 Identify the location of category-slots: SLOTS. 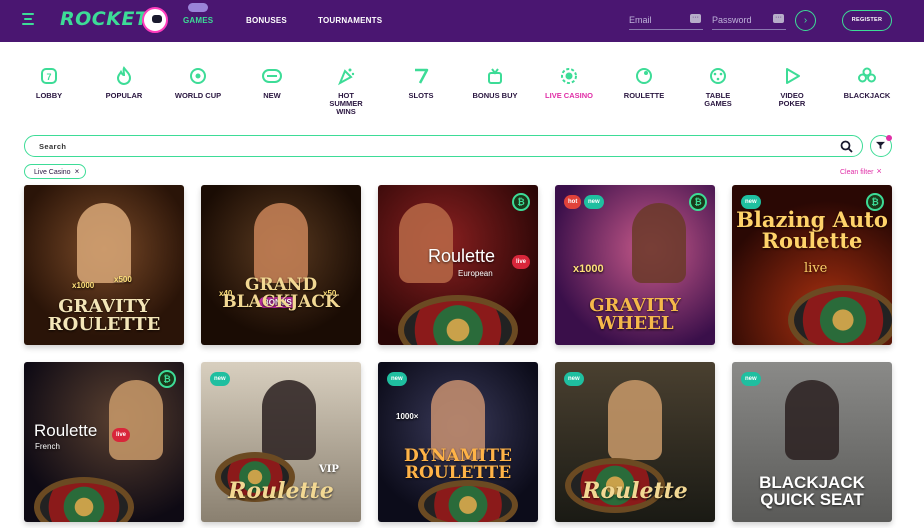
(421, 83).